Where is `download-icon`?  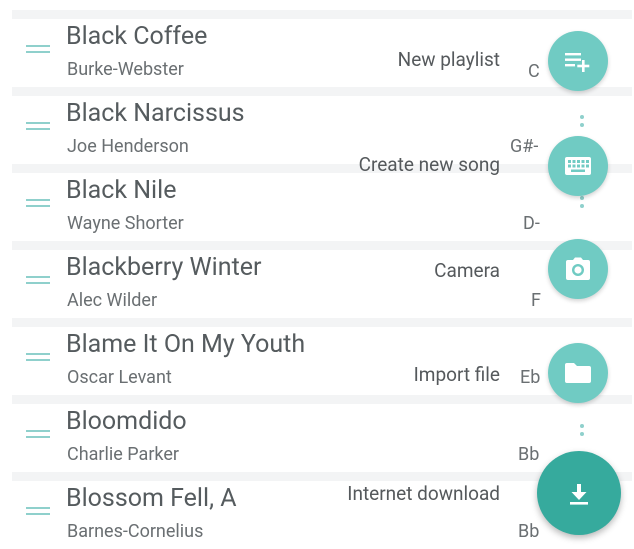 download-icon is located at coordinates (579, 494).